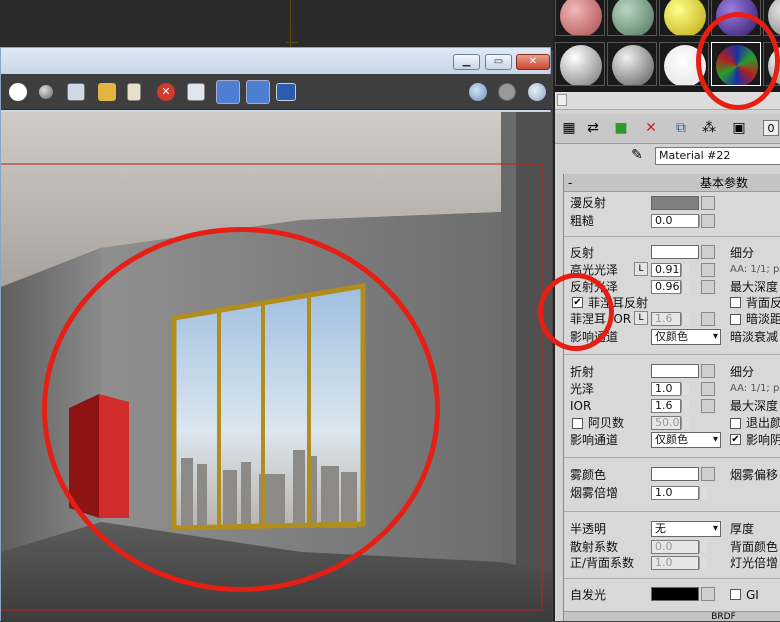 The image size is (780, 622). I want to click on gi-checkbox, so click(735, 594).